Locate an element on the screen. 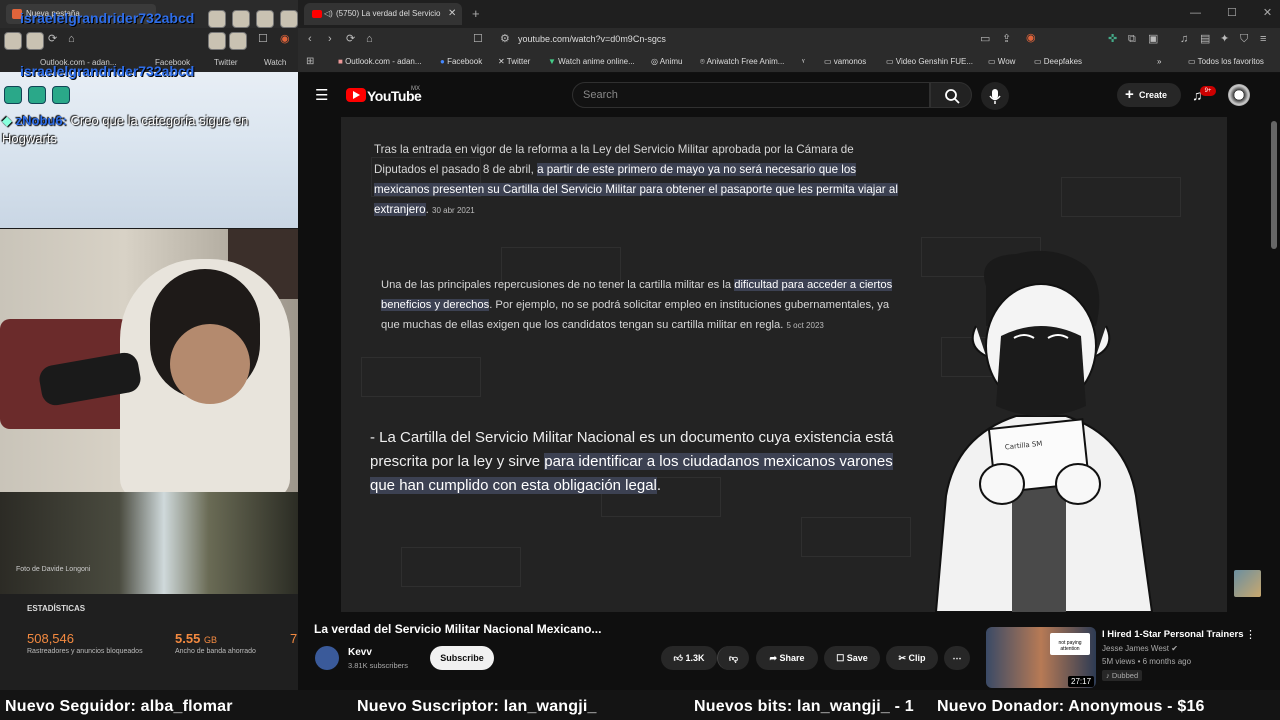 This screenshot has width=1280, height=720. stats-title: ESTADÍSTICAS is located at coordinates (56, 608).